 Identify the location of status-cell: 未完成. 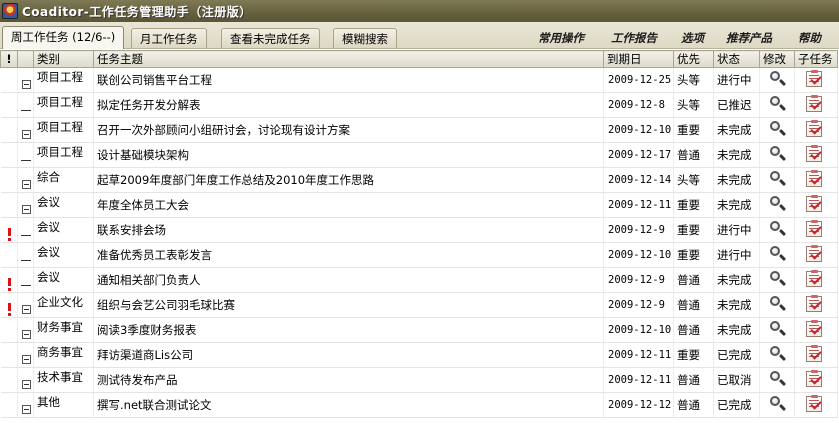
(736, 130).